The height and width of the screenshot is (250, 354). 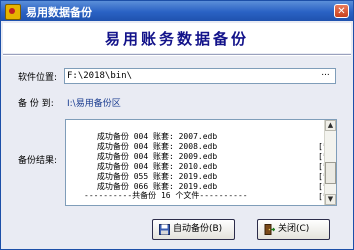 I want to click on auto-backup-button: 自动备份(B), so click(x=193, y=229).